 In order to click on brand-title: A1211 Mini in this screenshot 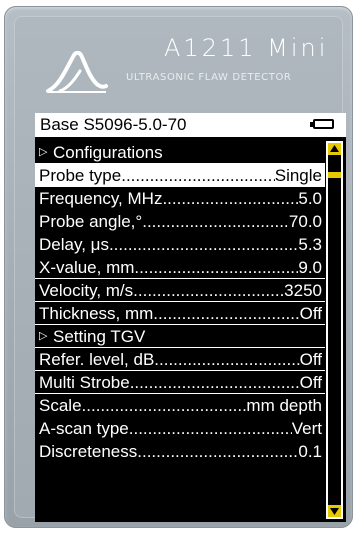, I will do `click(246, 48)`.